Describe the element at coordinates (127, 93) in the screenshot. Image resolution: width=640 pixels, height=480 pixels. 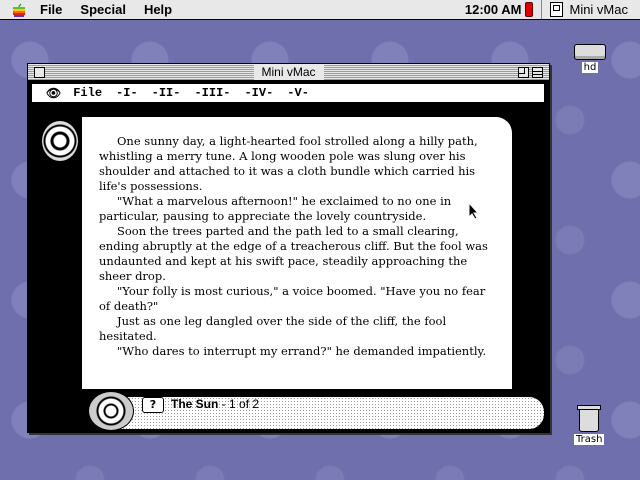
I see `app-menu-I: -I-` at that location.